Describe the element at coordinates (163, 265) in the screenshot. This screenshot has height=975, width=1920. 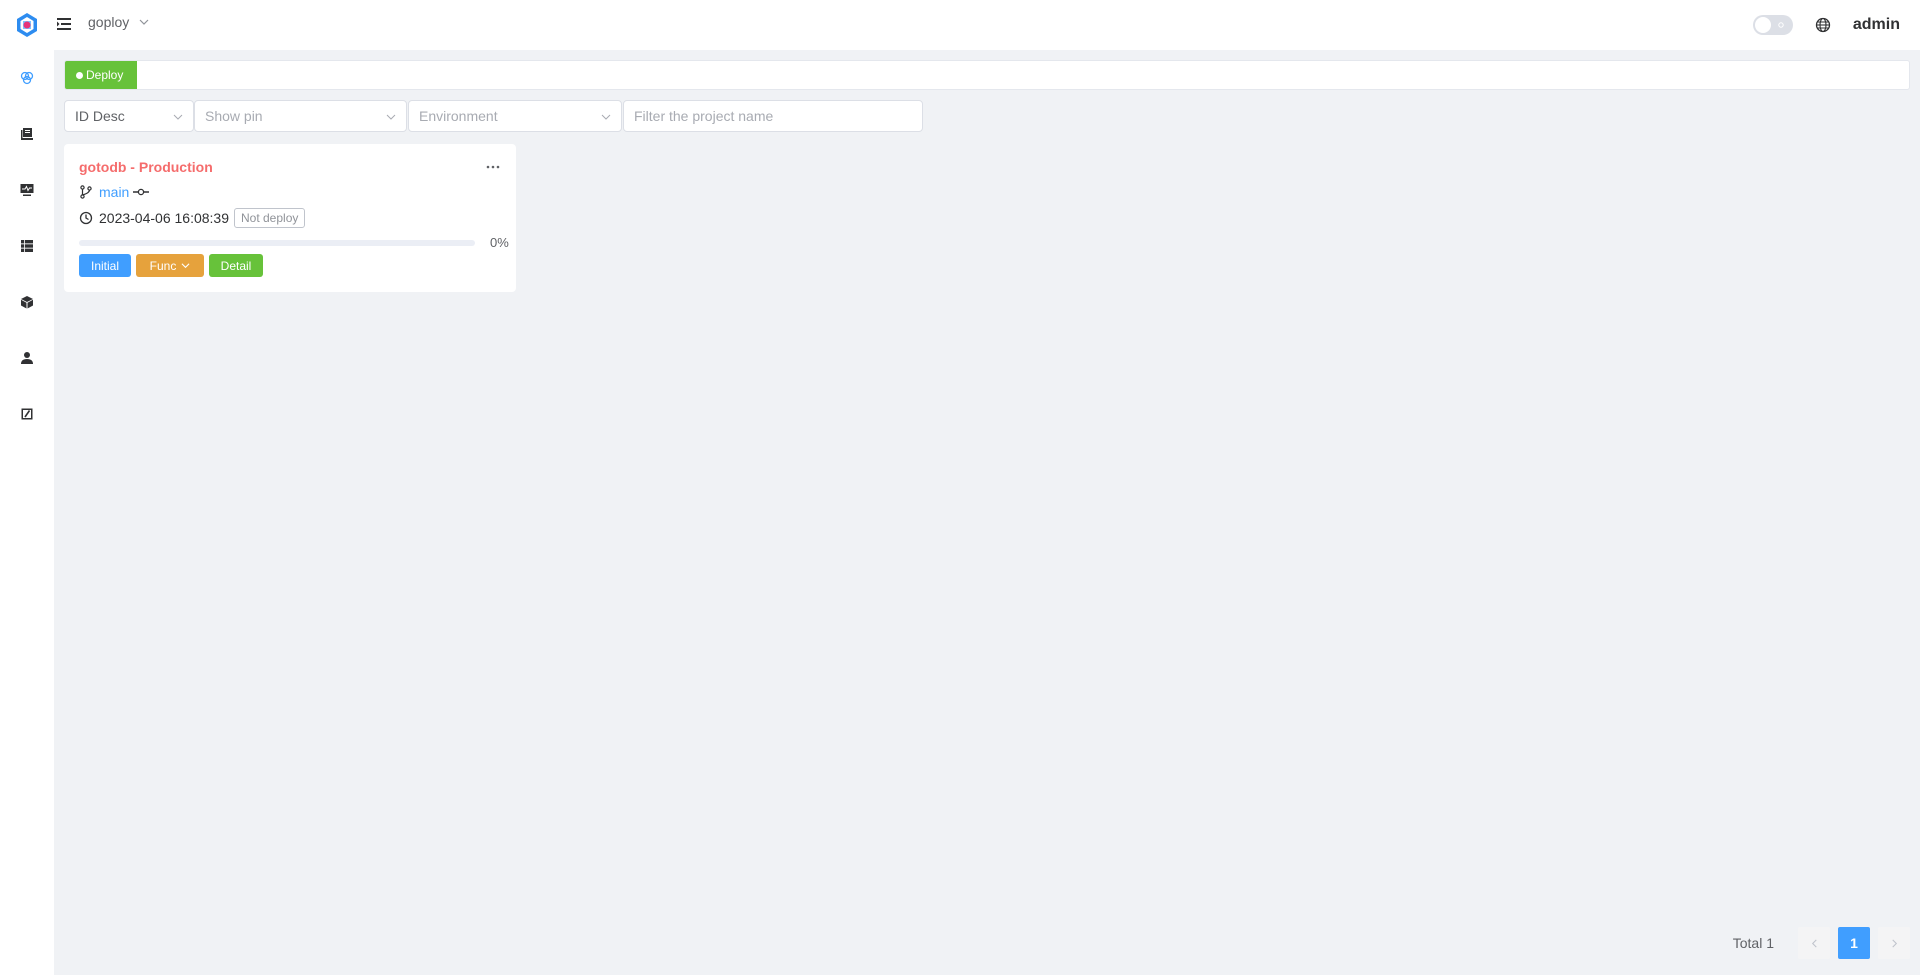
I see `func-button-label: Func` at that location.